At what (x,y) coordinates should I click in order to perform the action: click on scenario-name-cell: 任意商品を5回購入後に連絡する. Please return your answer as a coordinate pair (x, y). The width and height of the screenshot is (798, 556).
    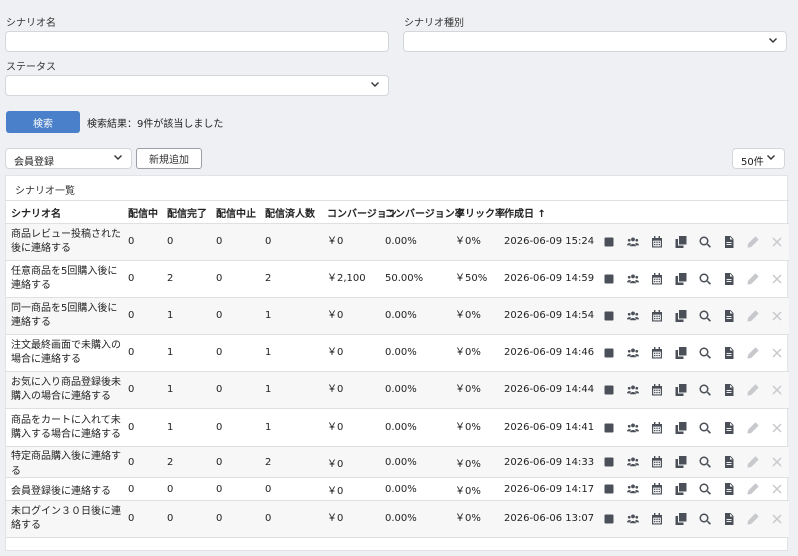
    Looking at the image, I should click on (64, 279).